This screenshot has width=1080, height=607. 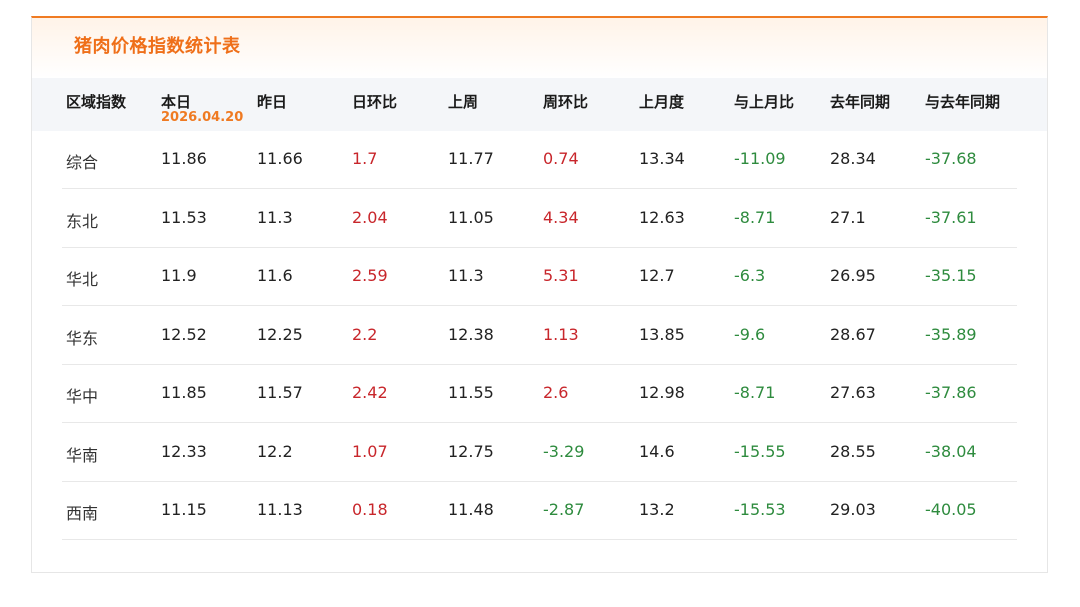 What do you see at coordinates (951, 275) in the screenshot?
I see `cell-year-ratio: -35.15` at bounding box center [951, 275].